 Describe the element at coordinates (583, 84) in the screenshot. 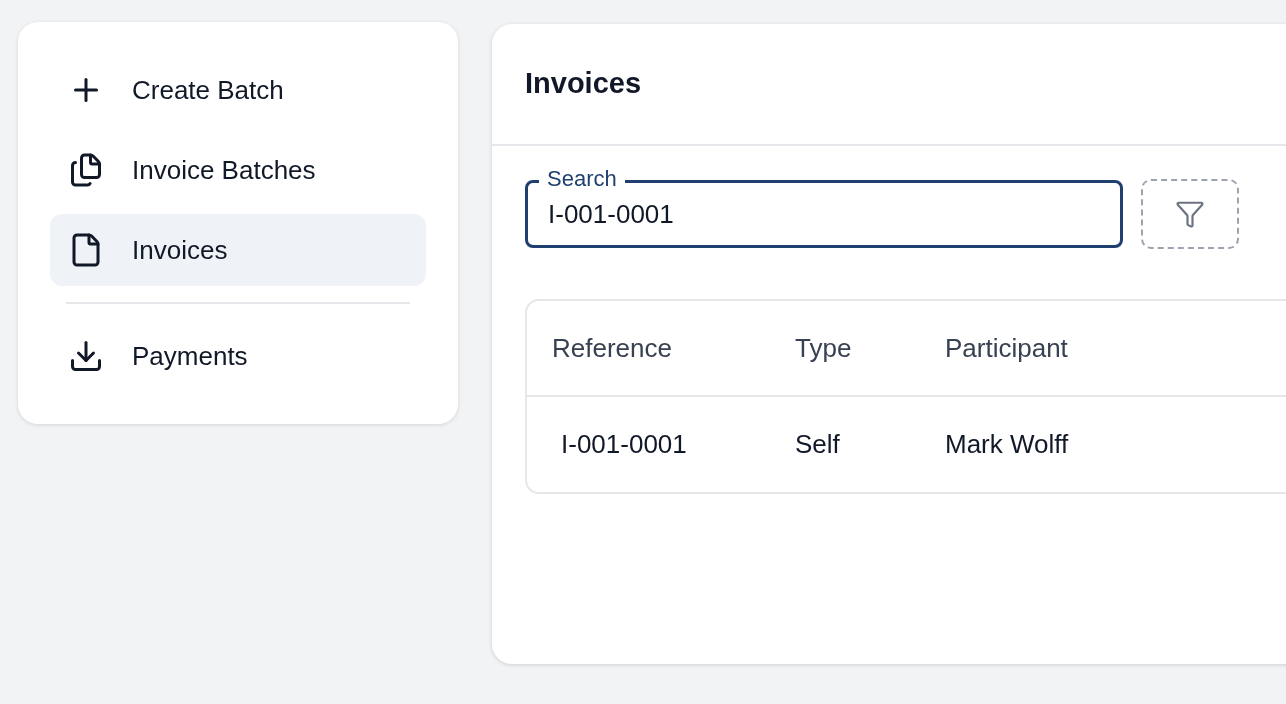

I see `panel-title: Invoices` at that location.